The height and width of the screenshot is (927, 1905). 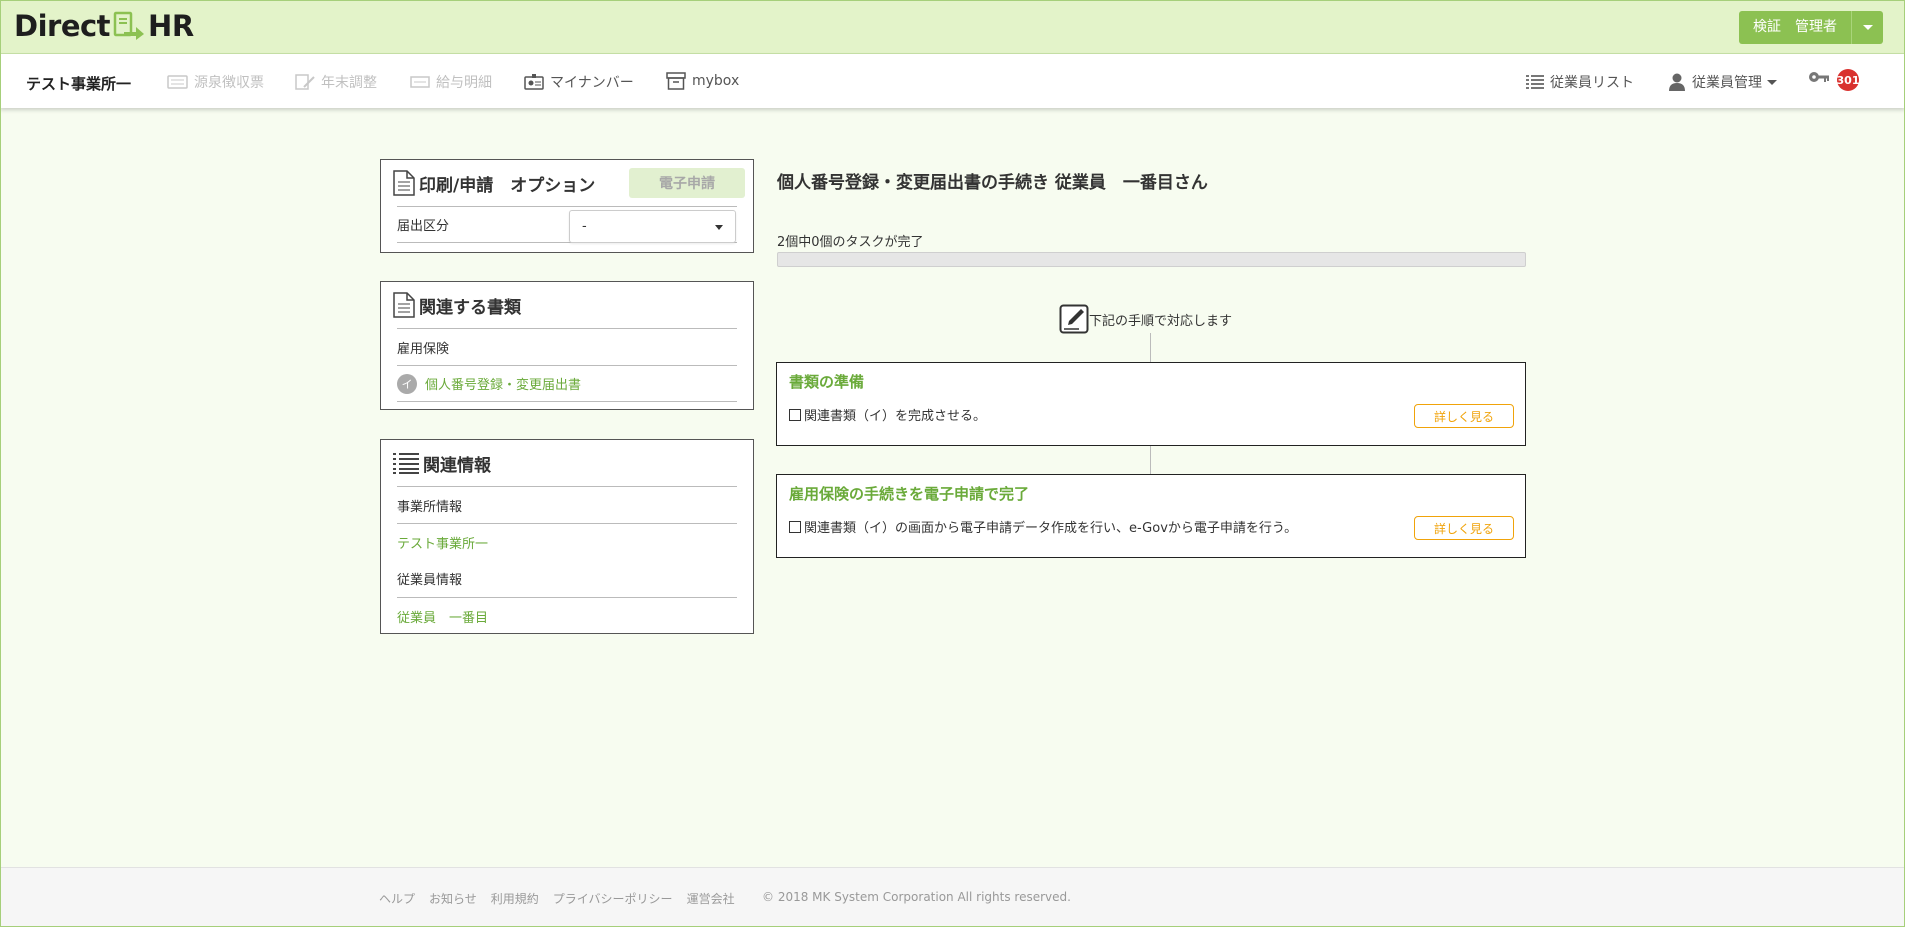 I want to click on doc-letter-badge: イ, so click(x=407, y=383).